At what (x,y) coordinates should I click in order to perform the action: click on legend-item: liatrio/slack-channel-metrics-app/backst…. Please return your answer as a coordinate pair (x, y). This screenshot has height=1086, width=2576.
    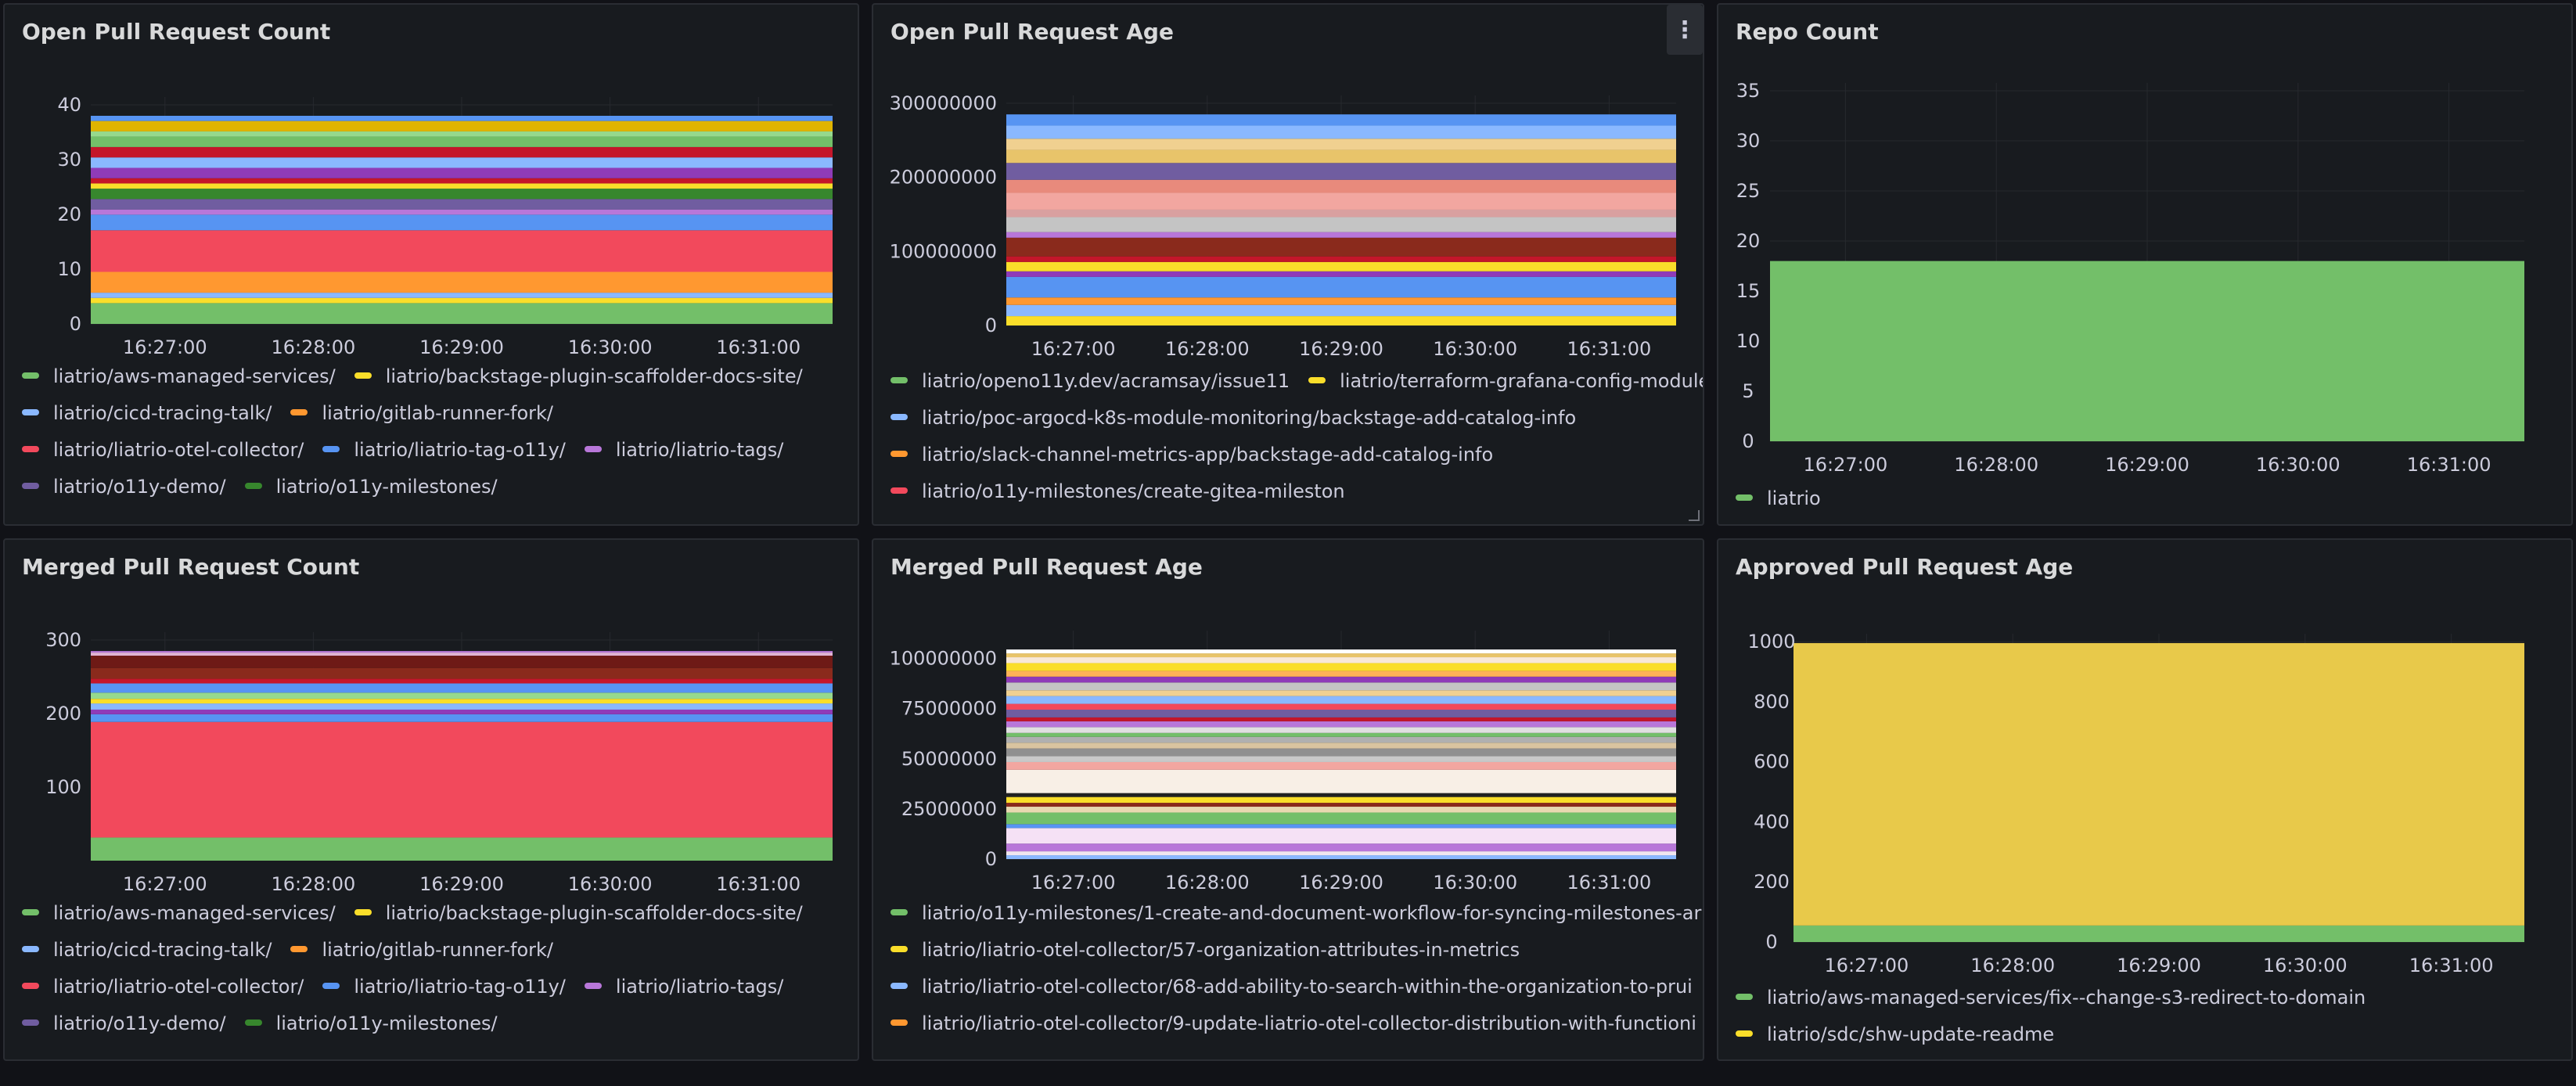
    Looking at the image, I should click on (1191, 455).